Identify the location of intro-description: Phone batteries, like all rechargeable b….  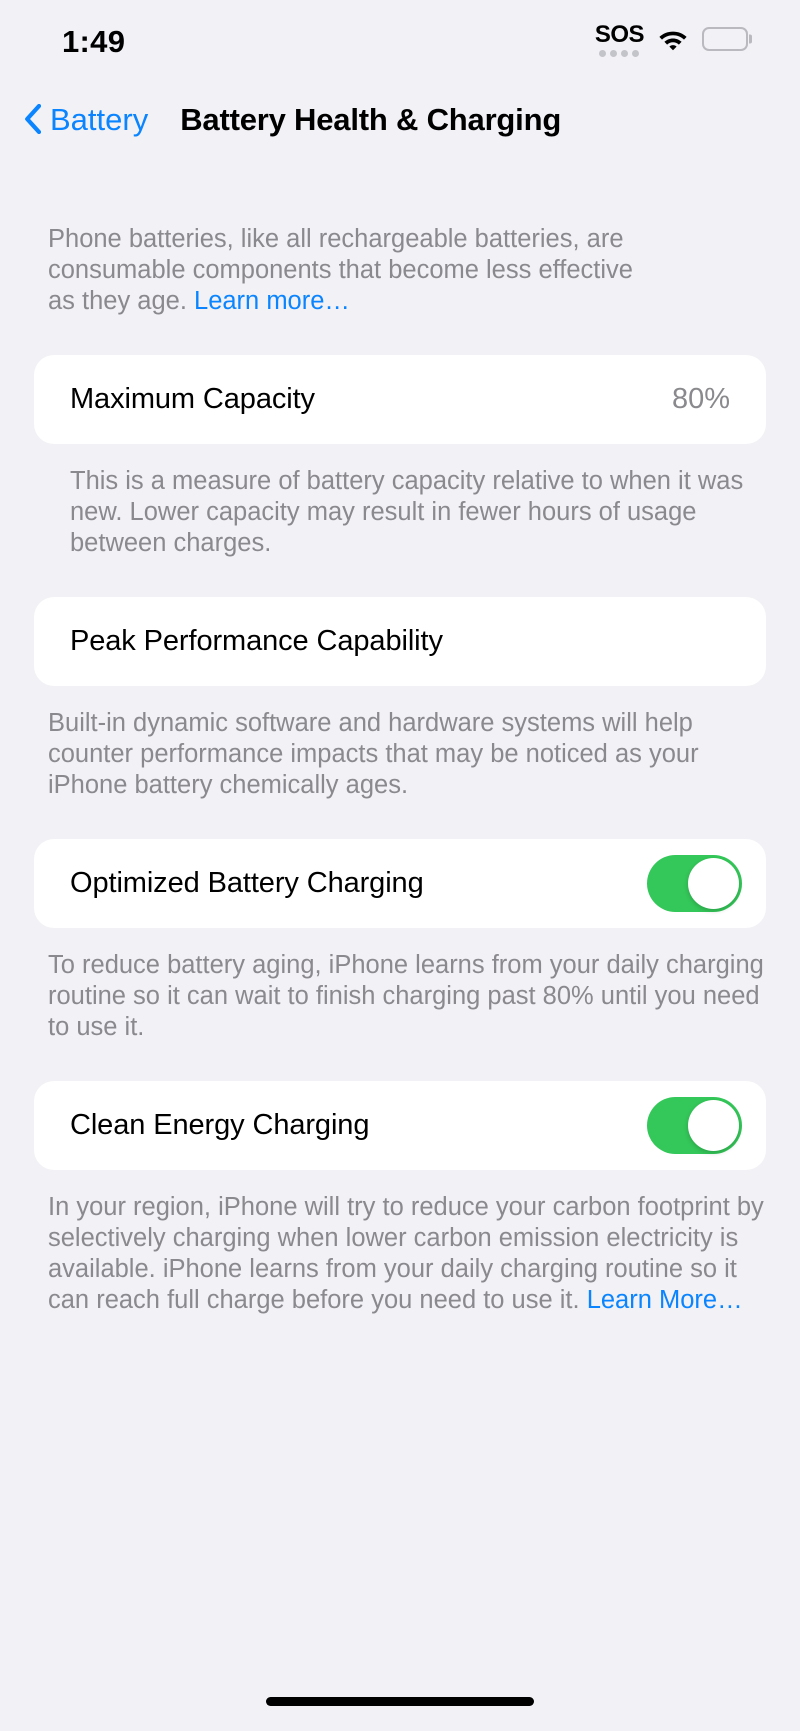
(354, 238).